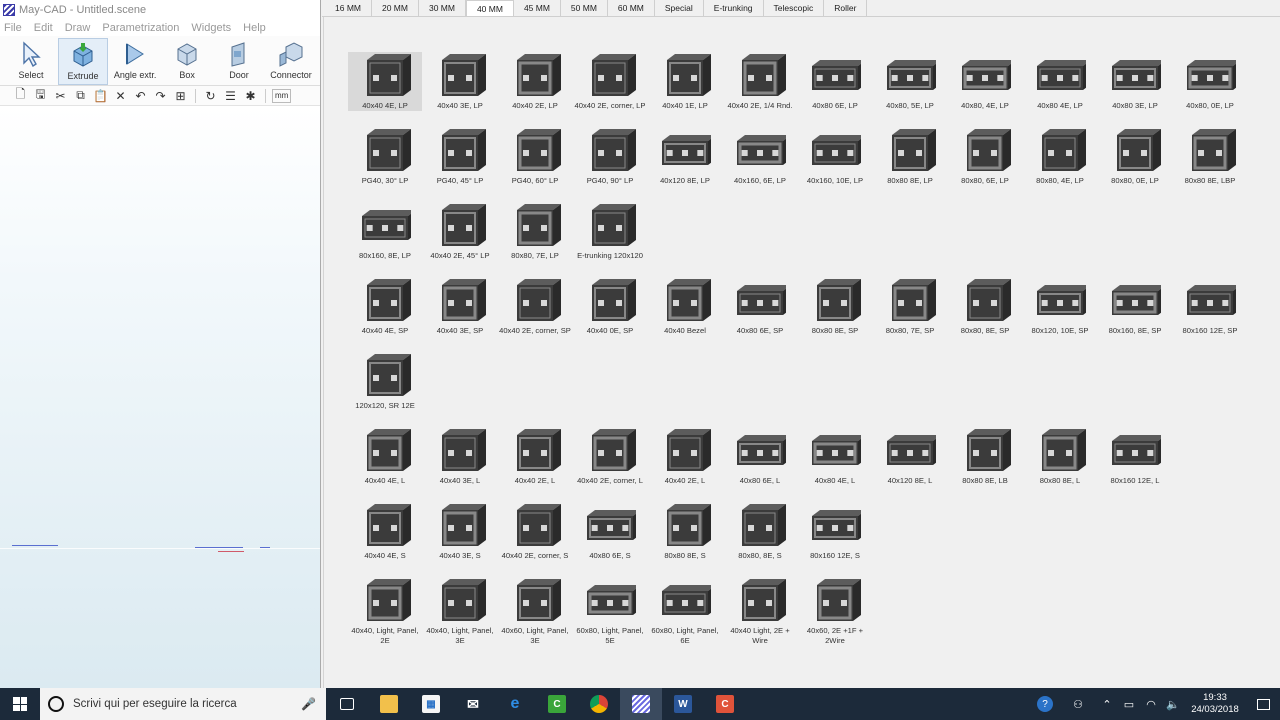 The image size is (1280, 720). I want to click on profile-item: 40x160, 10E, LP, so click(835, 156).